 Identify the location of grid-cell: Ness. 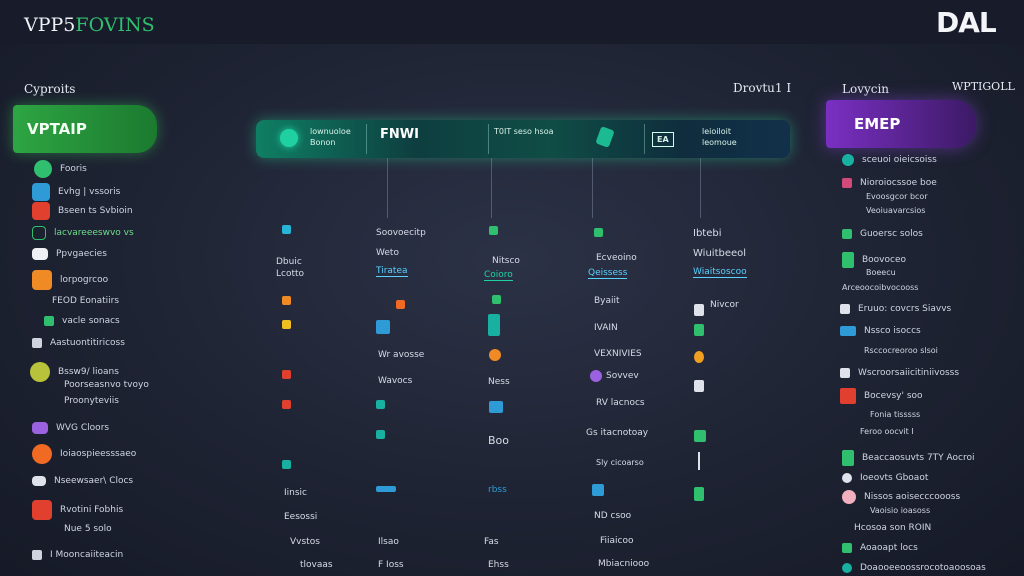
(499, 382).